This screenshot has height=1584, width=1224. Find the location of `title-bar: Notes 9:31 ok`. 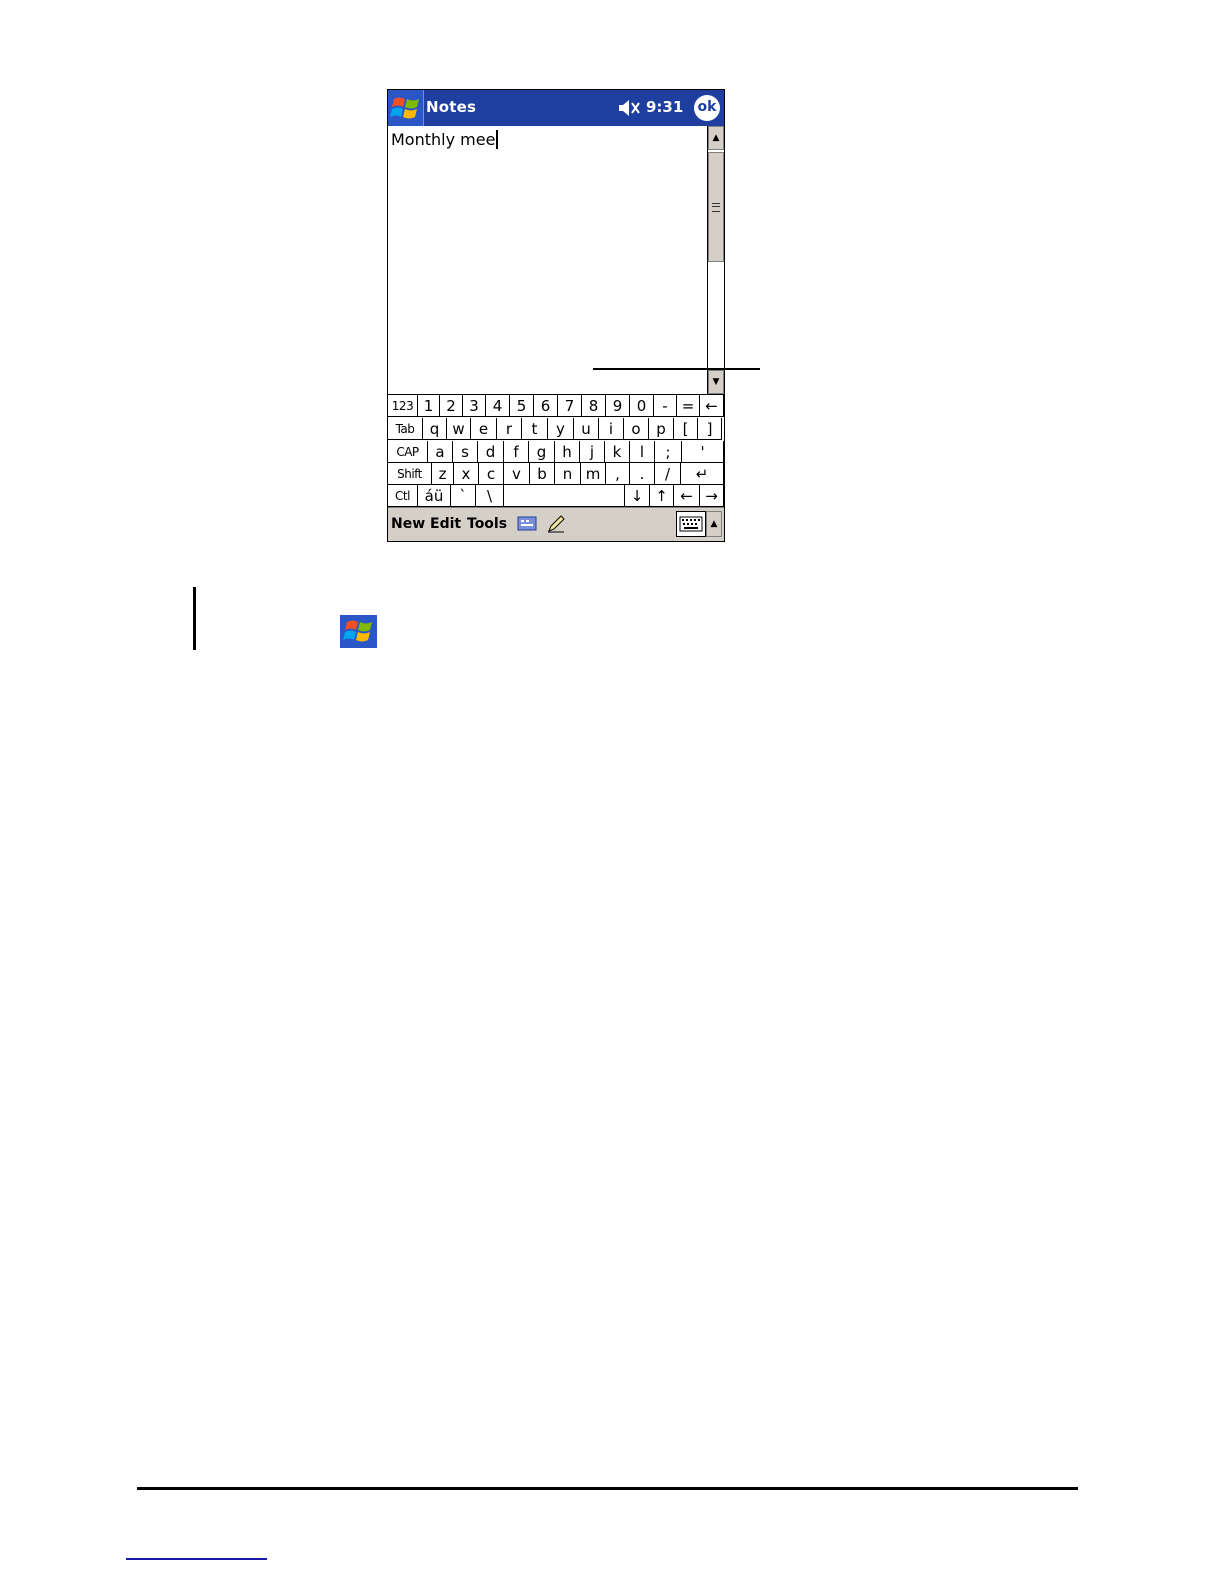

title-bar: Notes 9:31 ok is located at coordinates (556, 108).